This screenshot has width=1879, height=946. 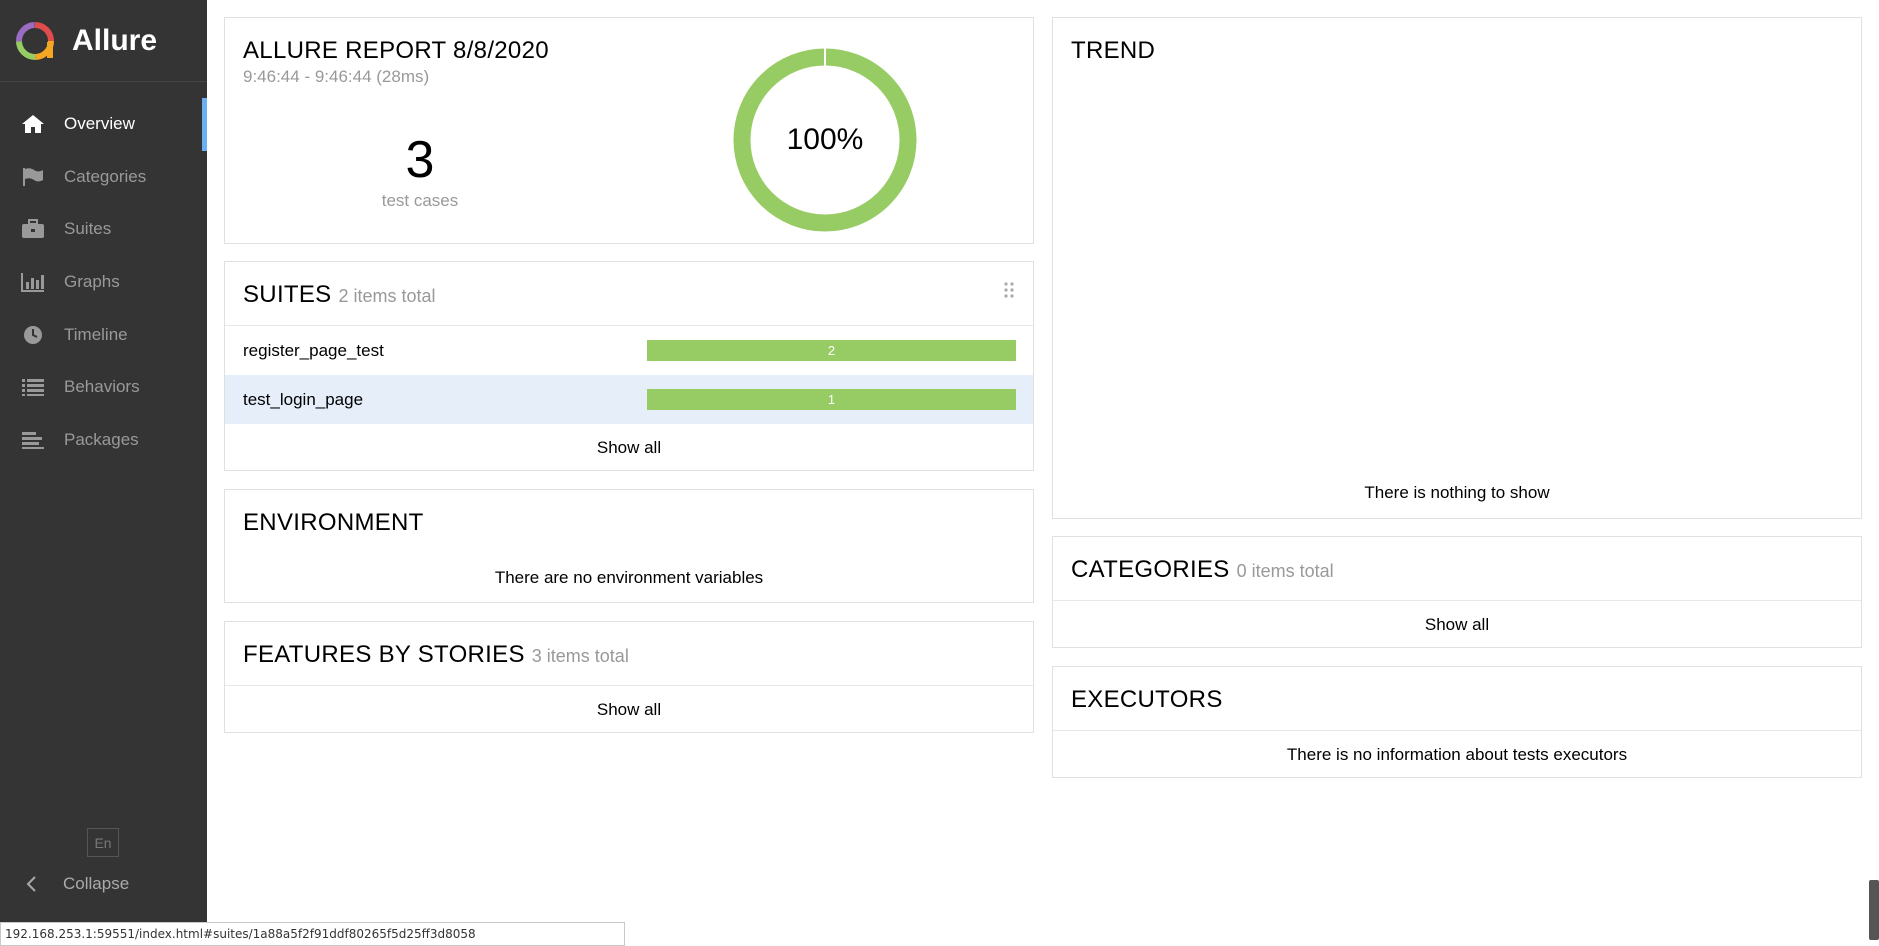 I want to click on trend-title: TREND, so click(x=1113, y=50).